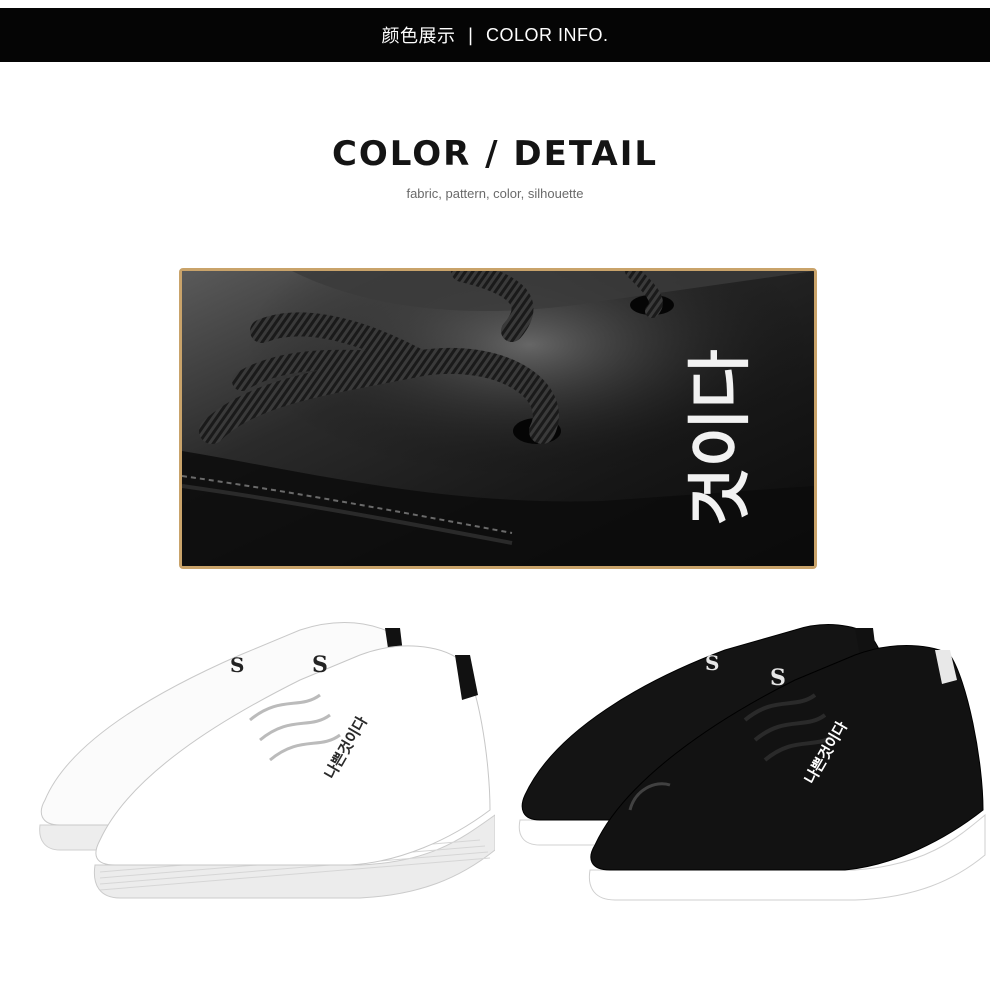 The width and height of the screenshot is (990, 989). Describe the element at coordinates (237, 665) in the screenshot. I see `white-shoe-back-tongue-letter: S` at that location.